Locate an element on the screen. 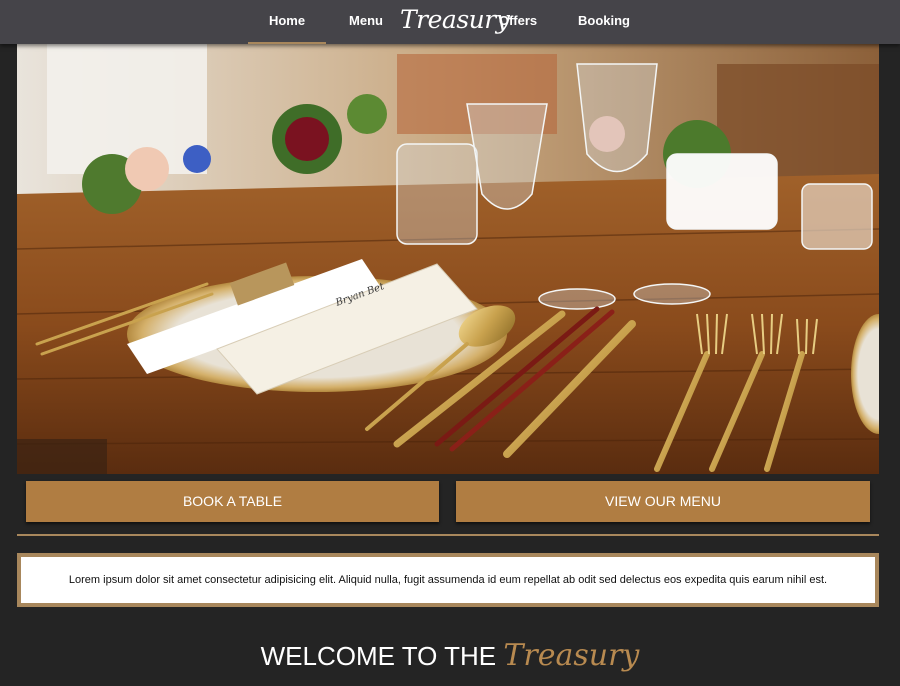 The width and height of the screenshot is (900, 686). nav-offers-label: Offers is located at coordinates (518, 20).